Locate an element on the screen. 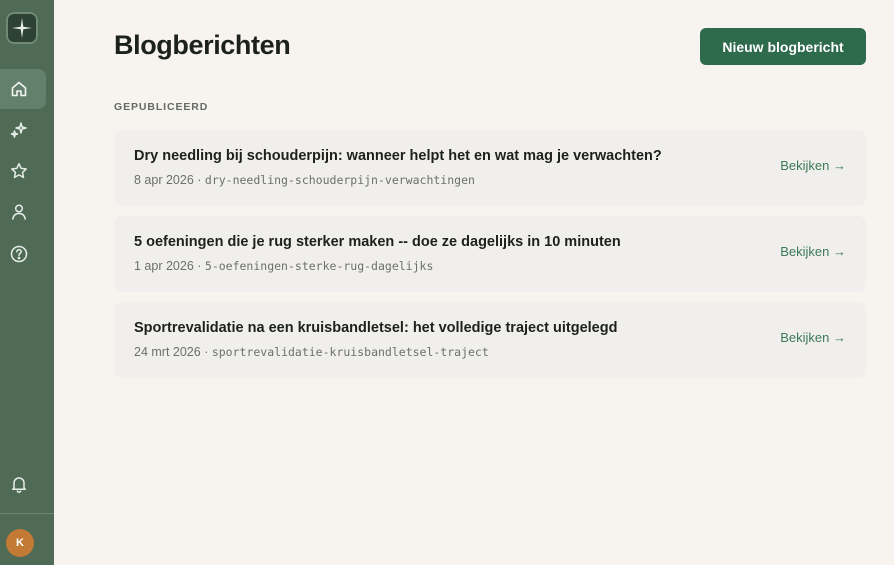 The width and height of the screenshot is (894, 565). sidebar-item-help is located at coordinates (23, 254).